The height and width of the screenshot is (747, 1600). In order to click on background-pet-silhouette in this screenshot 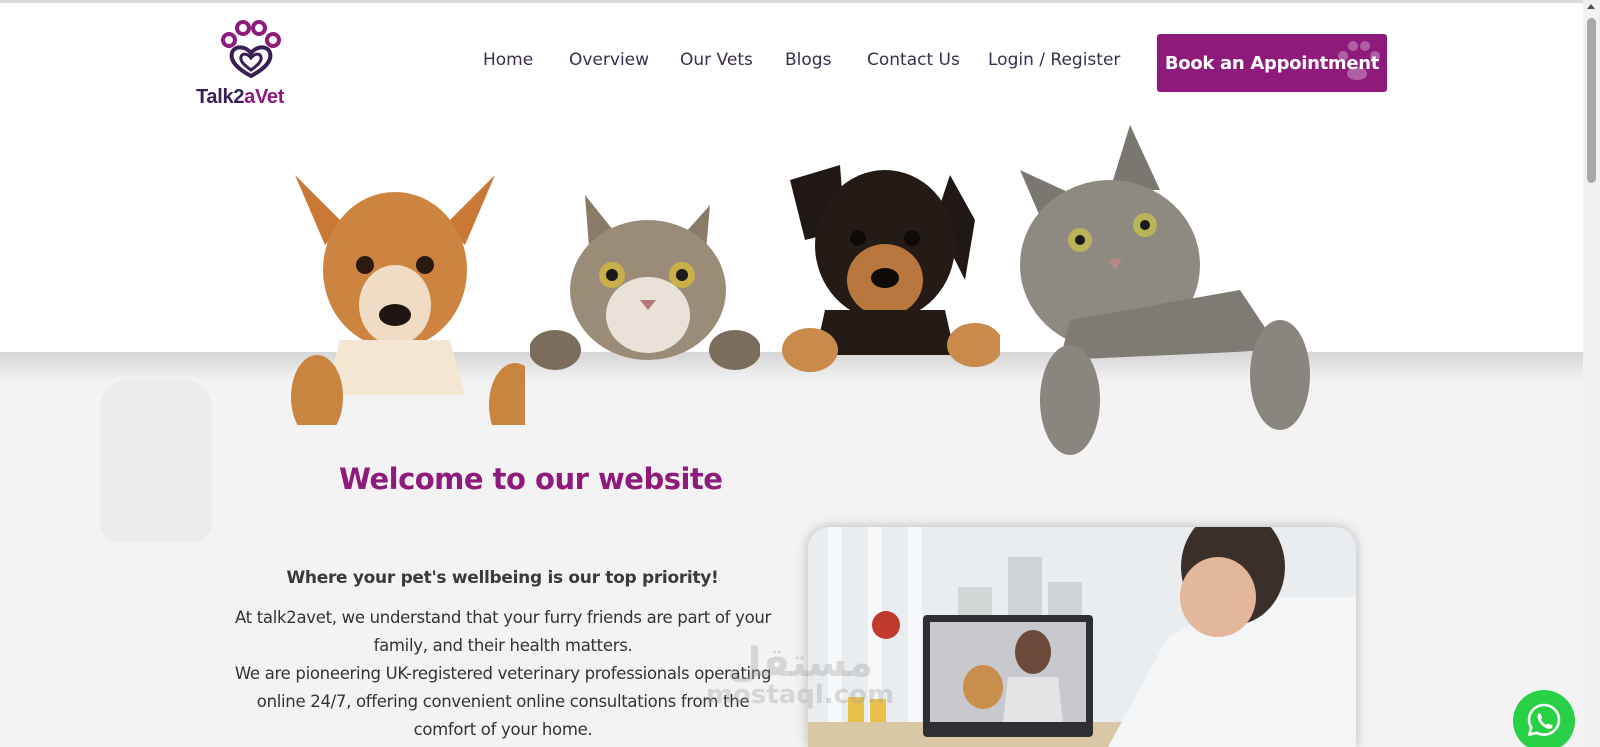, I will do `click(156, 461)`.